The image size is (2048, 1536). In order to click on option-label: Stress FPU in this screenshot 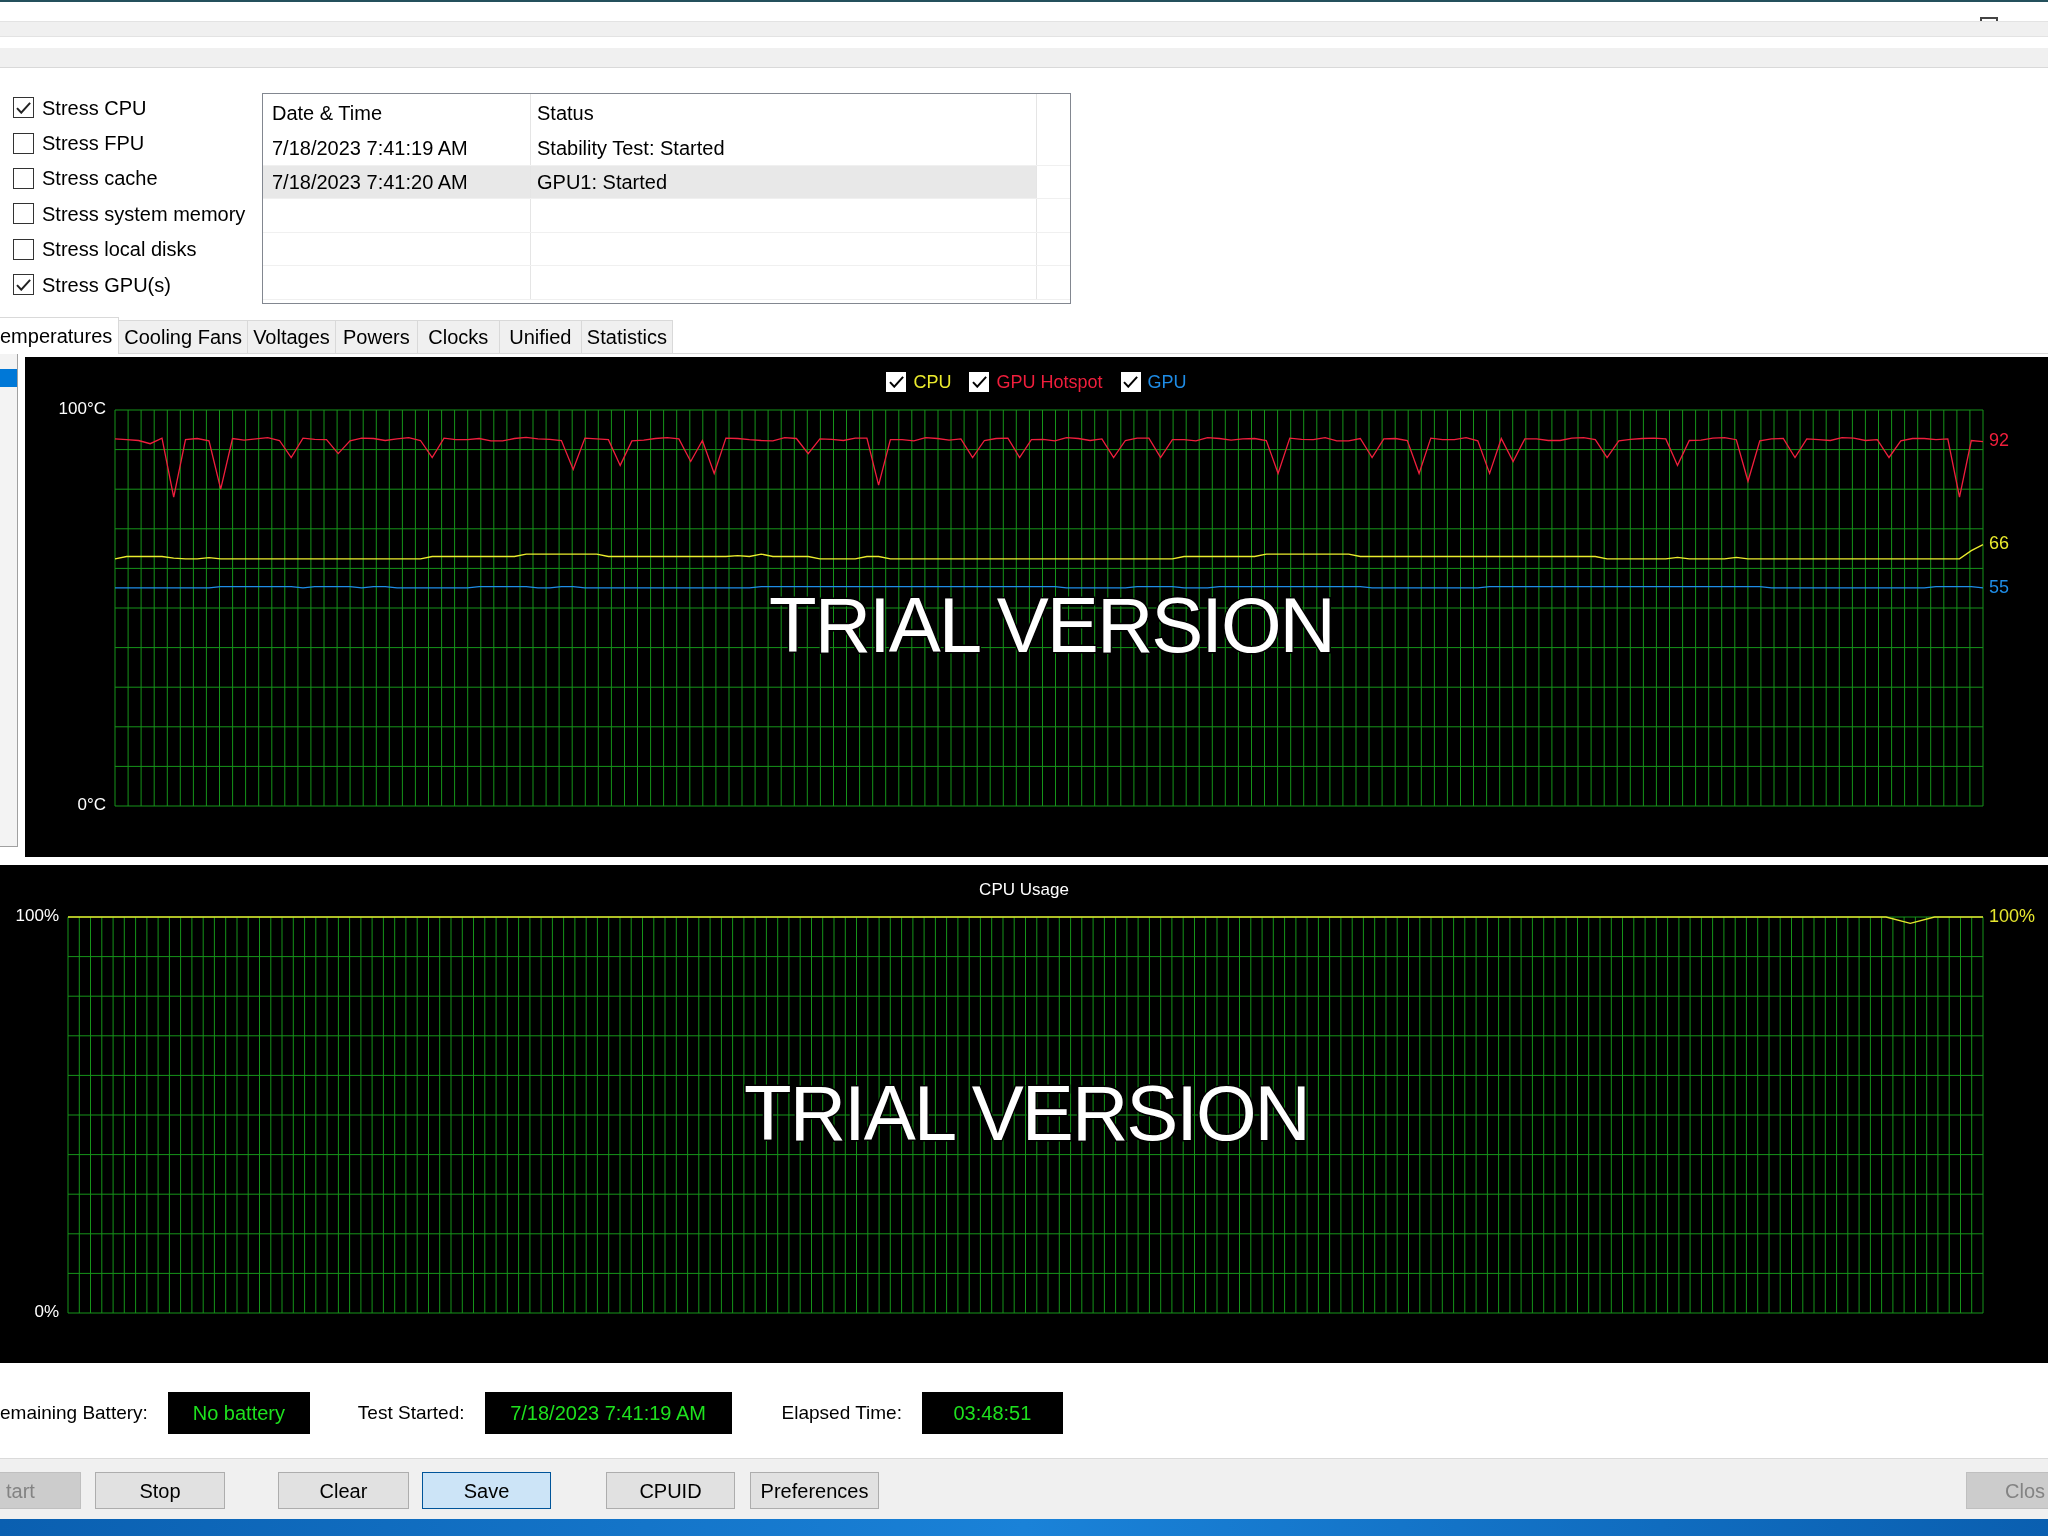, I will do `click(93, 143)`.